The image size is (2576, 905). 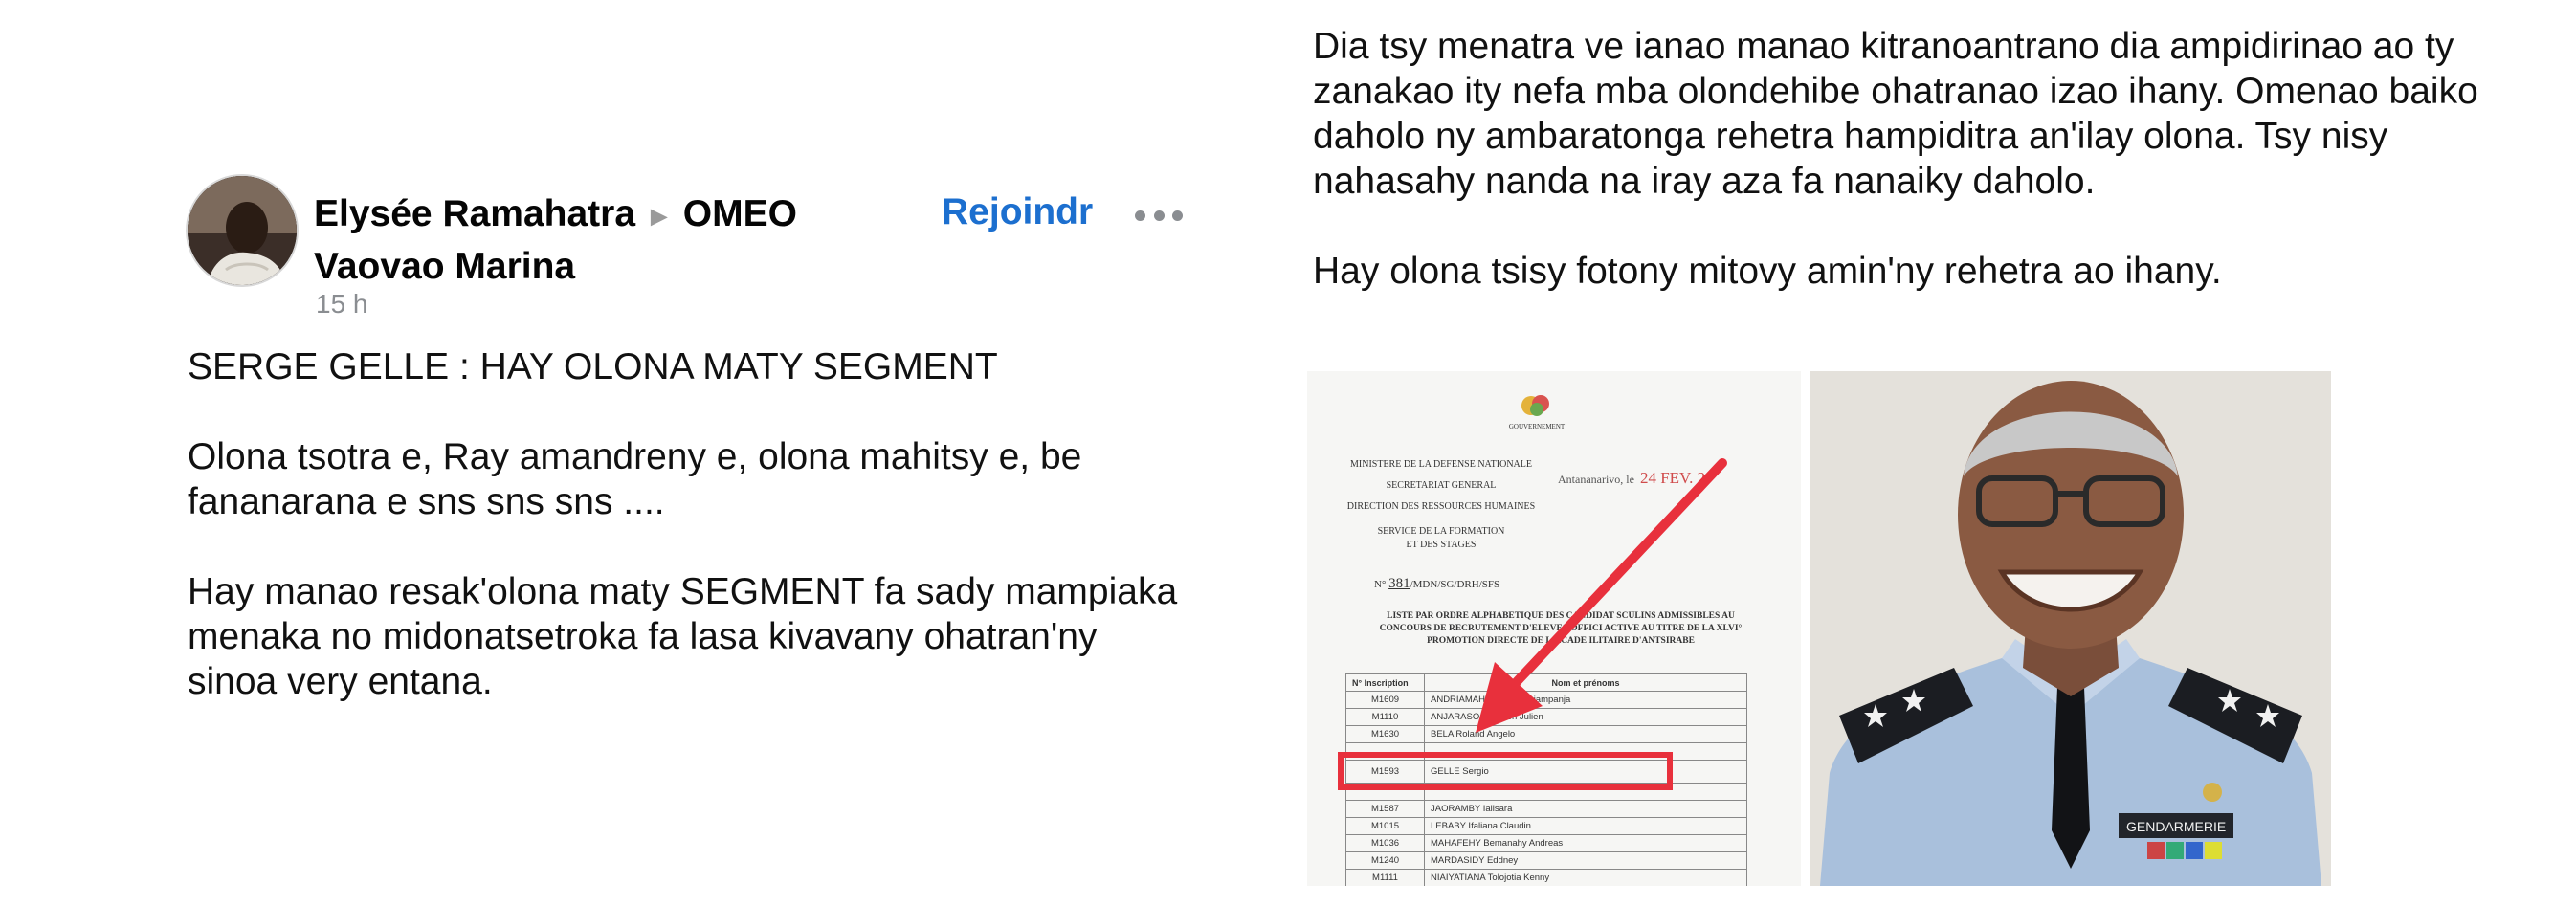 I want to click on officer-portrait: GENDARMERIE, so click(x=2070, y=628).